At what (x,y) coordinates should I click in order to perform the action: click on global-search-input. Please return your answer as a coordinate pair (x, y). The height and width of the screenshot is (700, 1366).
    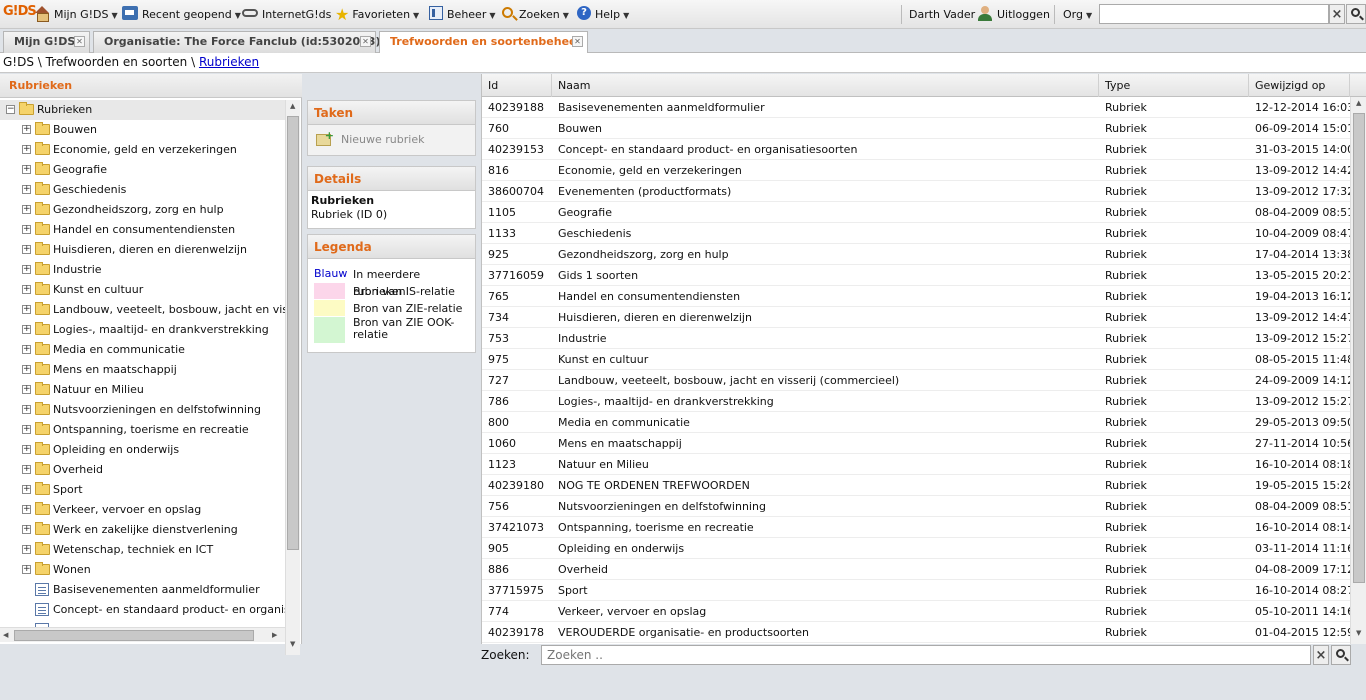
    Looking at the image, I should click on (1214, 14).